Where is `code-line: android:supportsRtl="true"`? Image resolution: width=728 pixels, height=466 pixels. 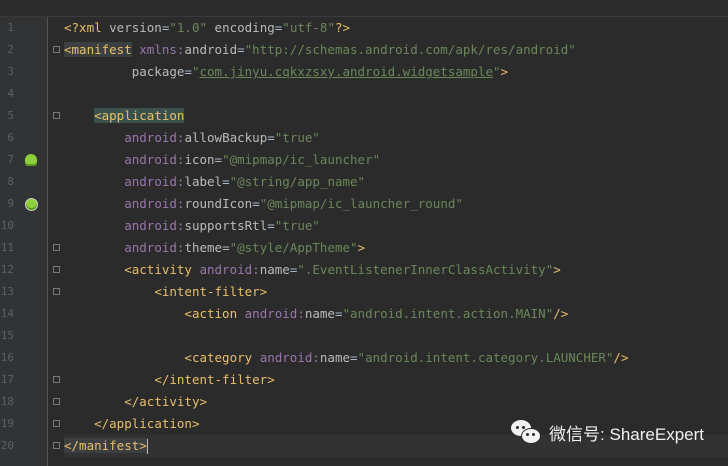 code-line: android:supportsRtl="true" is located at coordinates (396, 226).